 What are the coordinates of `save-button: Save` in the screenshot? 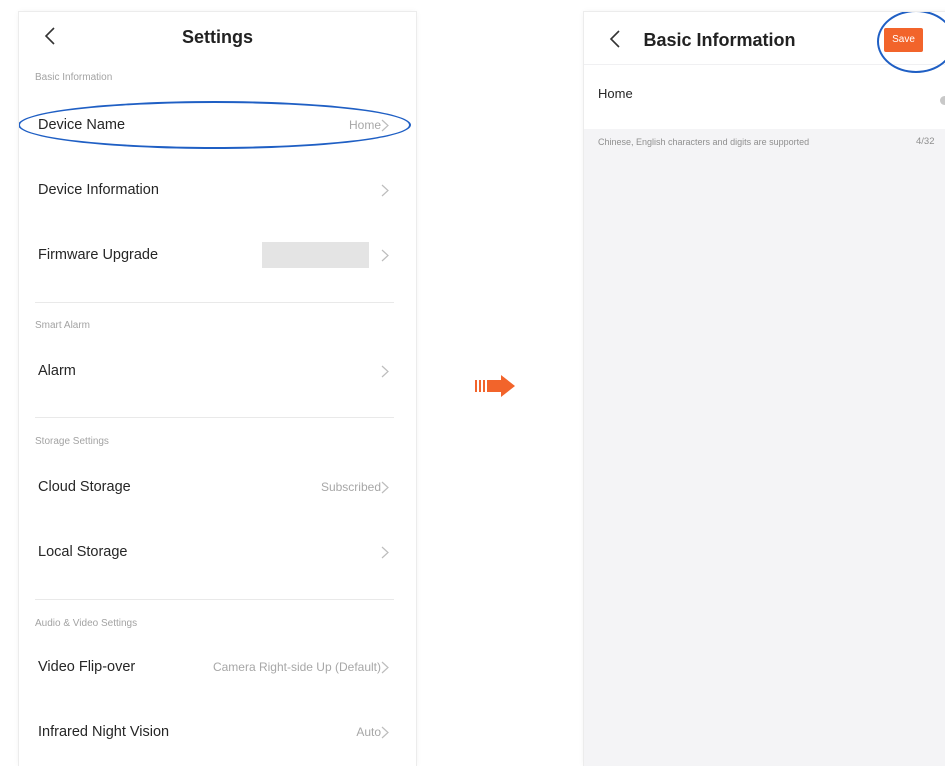 It's located at (903, 40).